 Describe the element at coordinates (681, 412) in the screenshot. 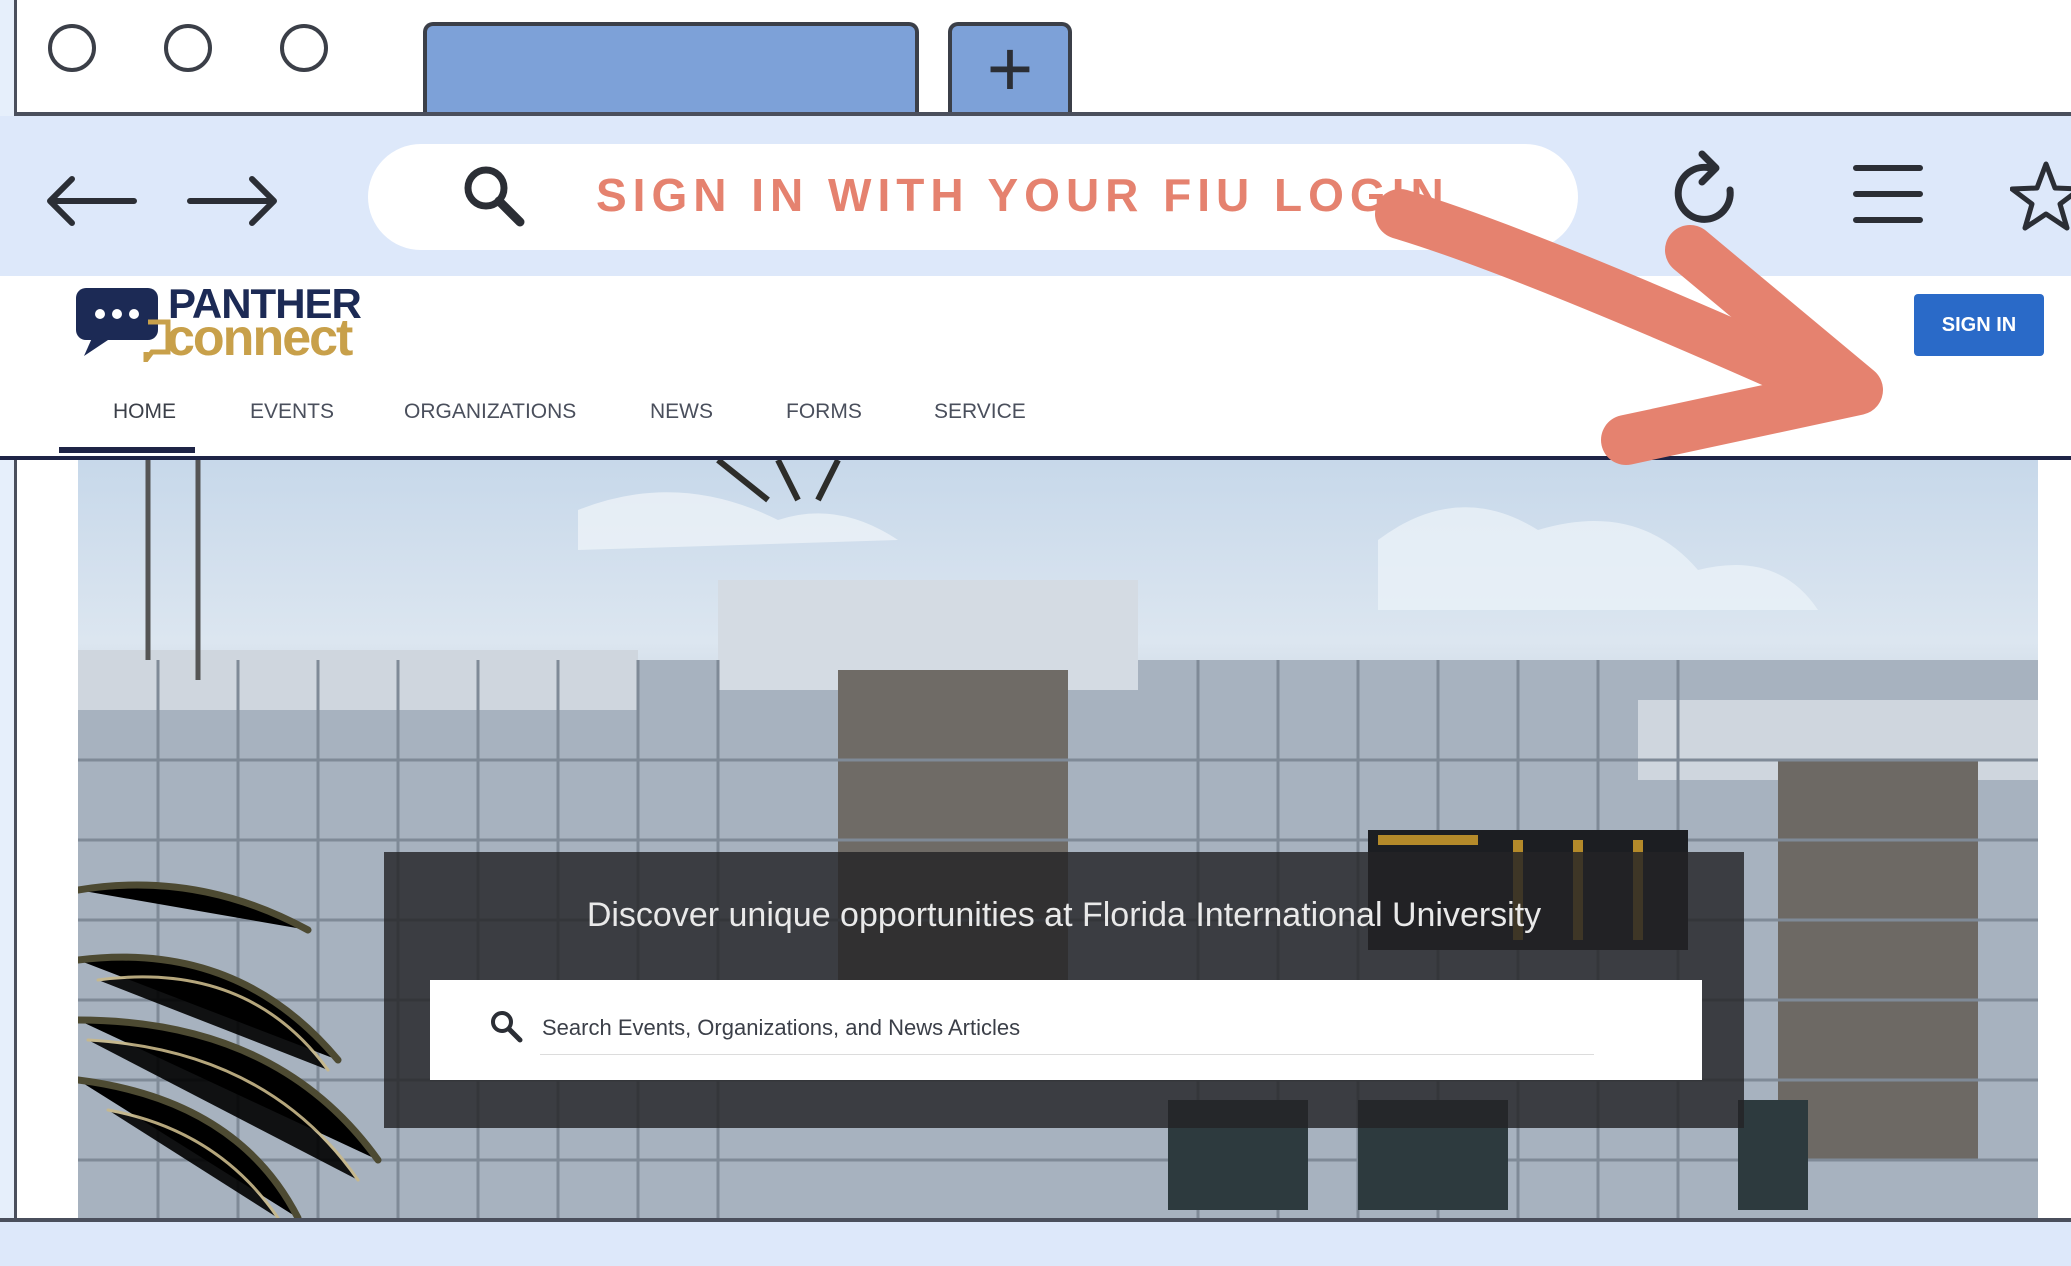

I see `nav-news: NEWS` at that location.